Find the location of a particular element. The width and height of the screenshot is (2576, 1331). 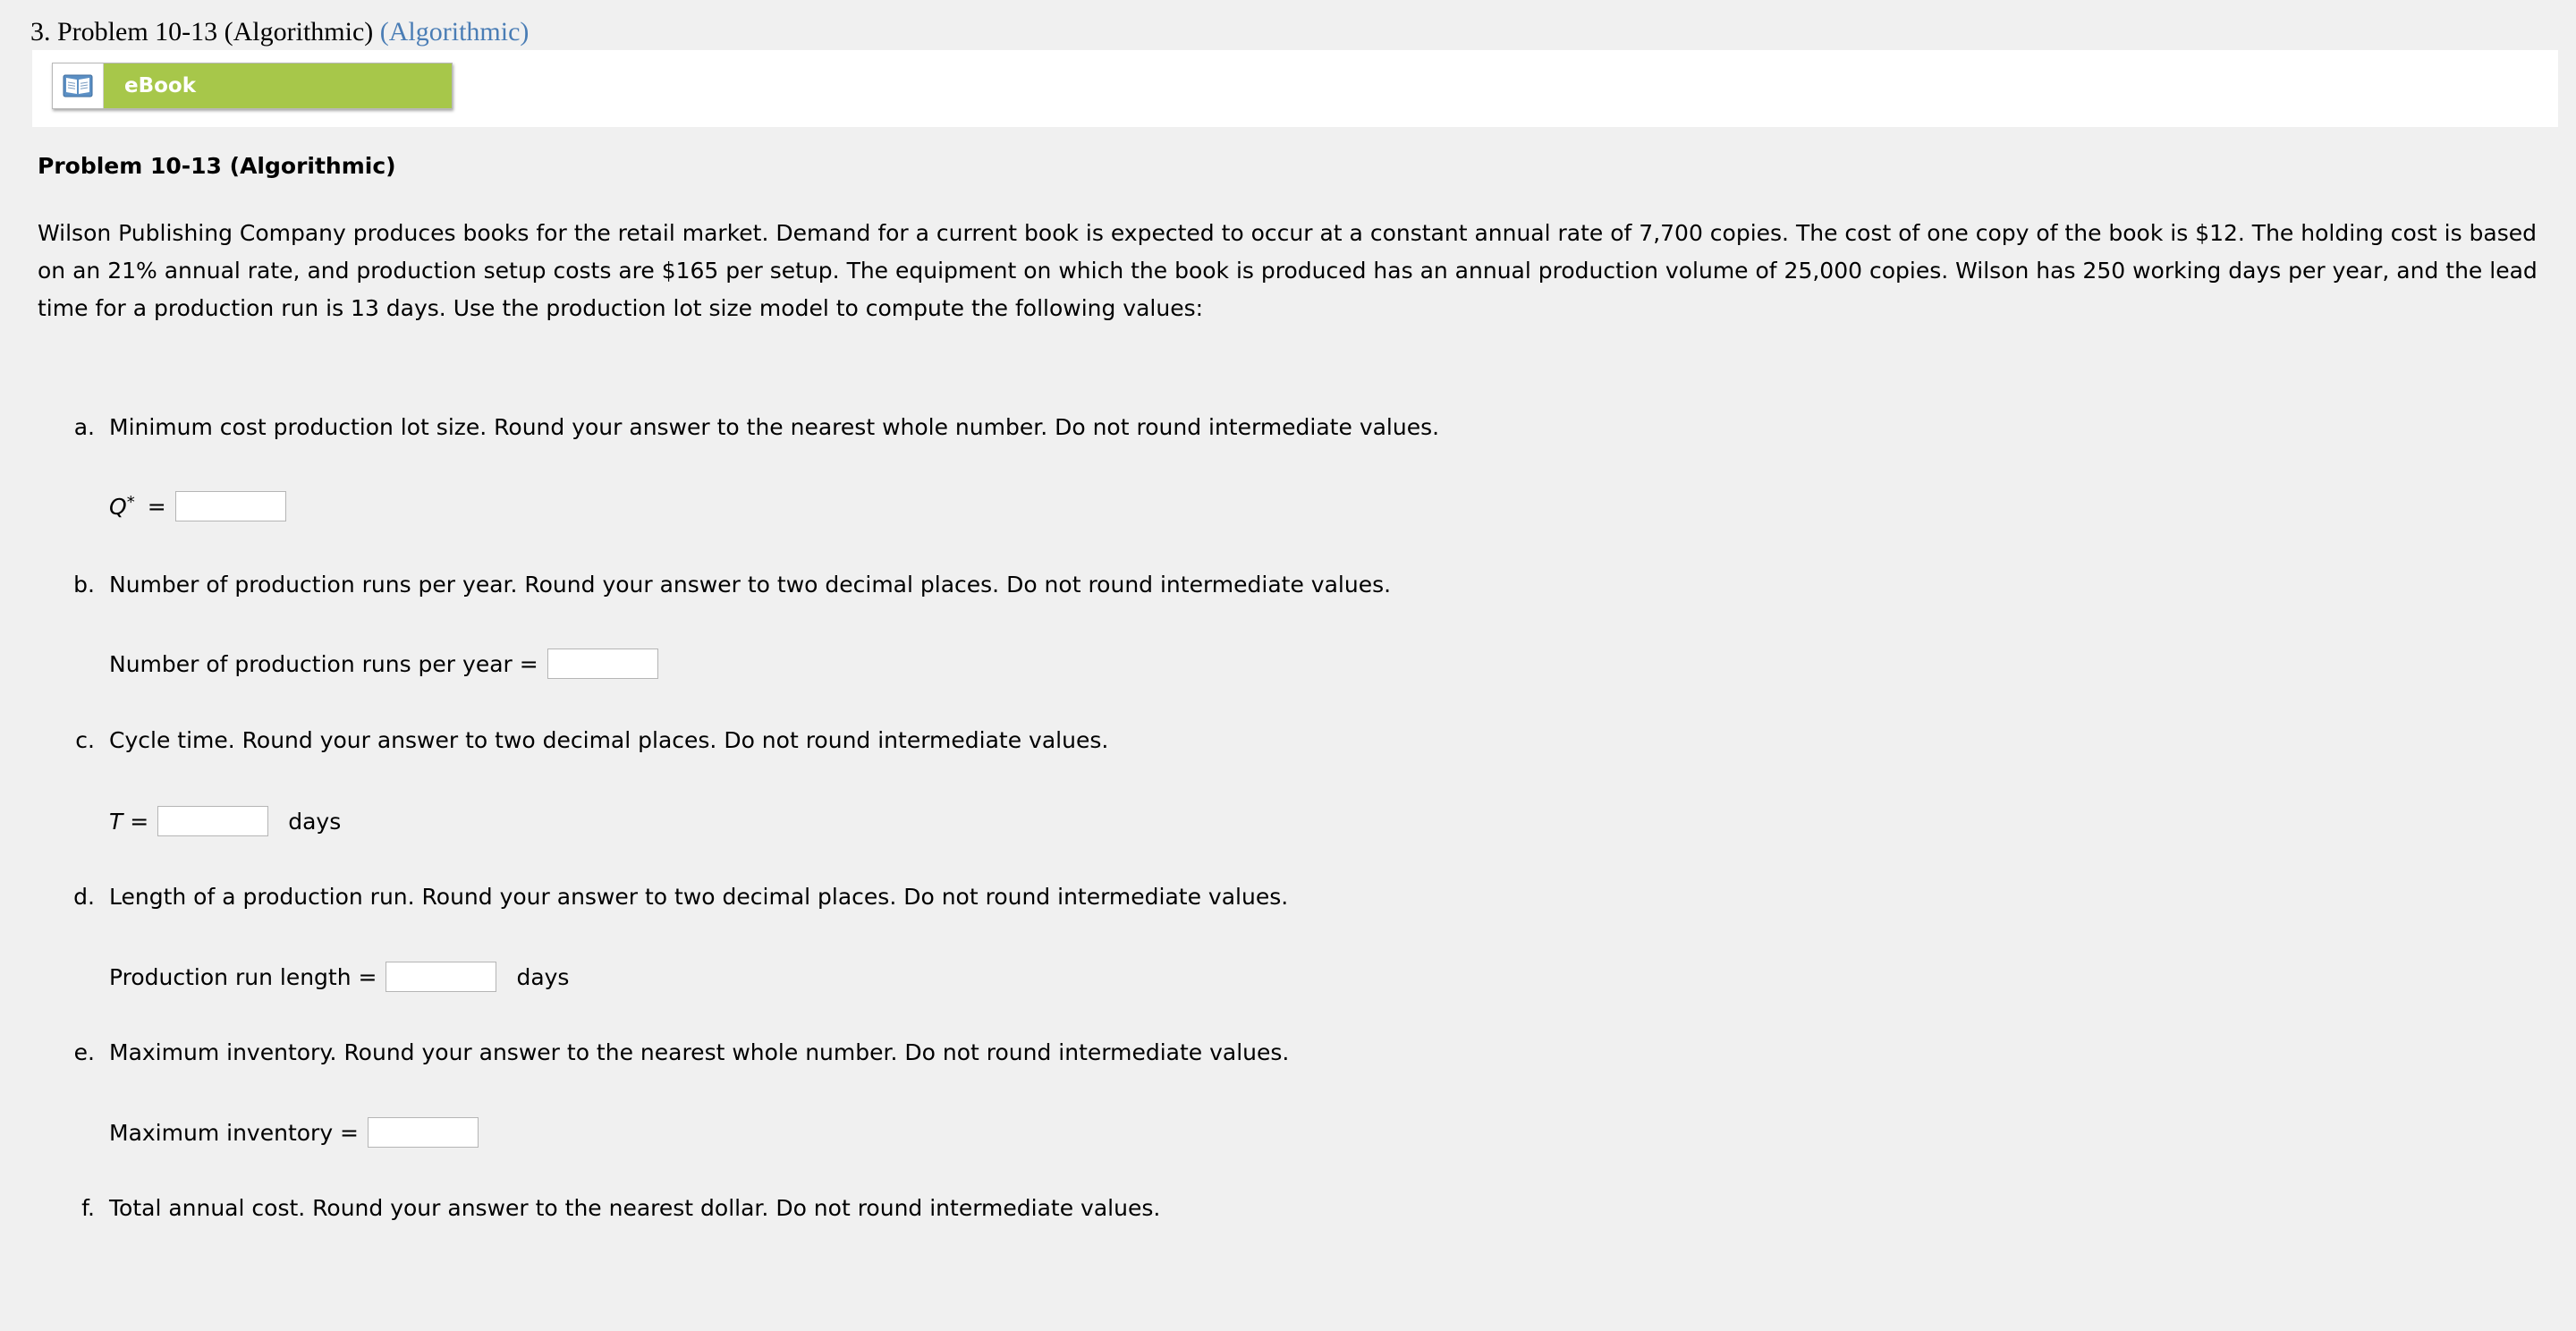

max-inventory-label: Maximum inventory = is located at coordinates (234, 1133).